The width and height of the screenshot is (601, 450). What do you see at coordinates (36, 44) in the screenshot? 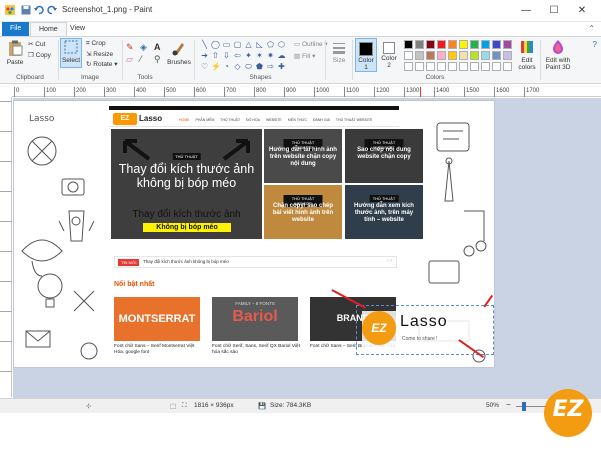
I see `cut-button: ✂ Cut` at bounding box center [36, 44].